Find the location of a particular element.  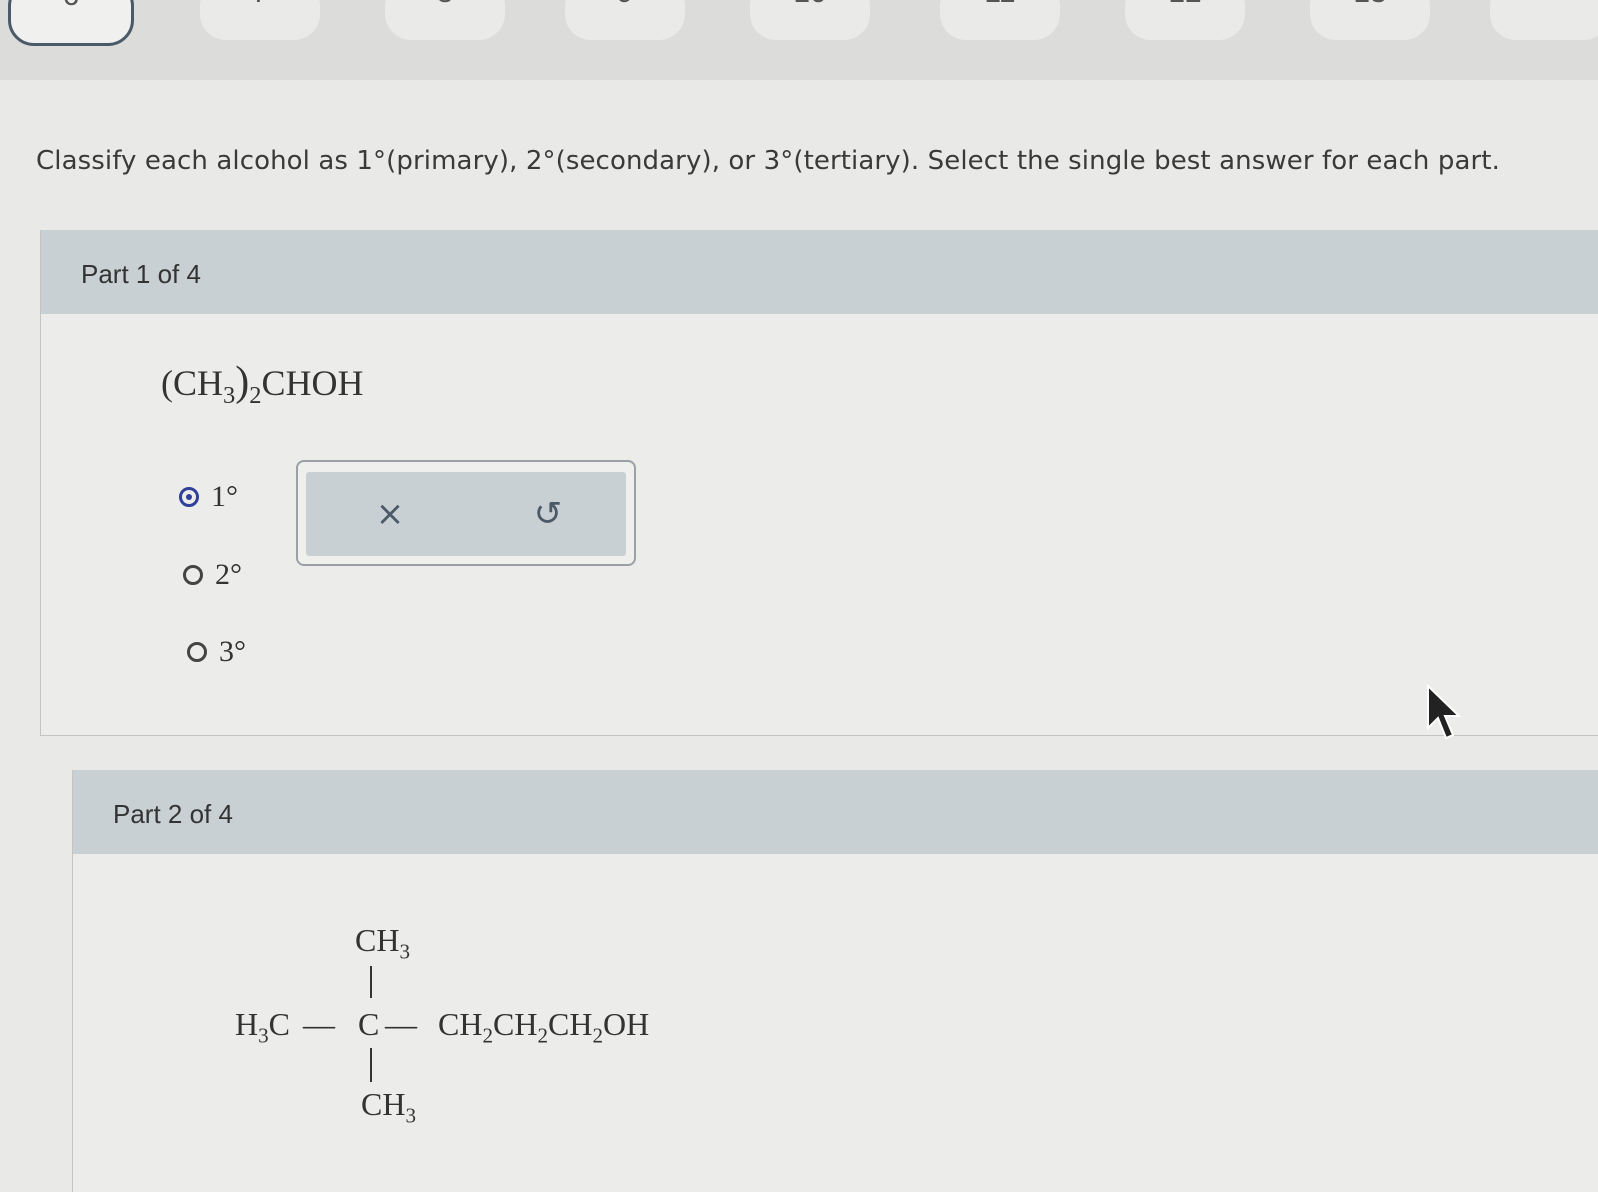

bond-horizontal-left: — is located at coordinates (319, 1024).